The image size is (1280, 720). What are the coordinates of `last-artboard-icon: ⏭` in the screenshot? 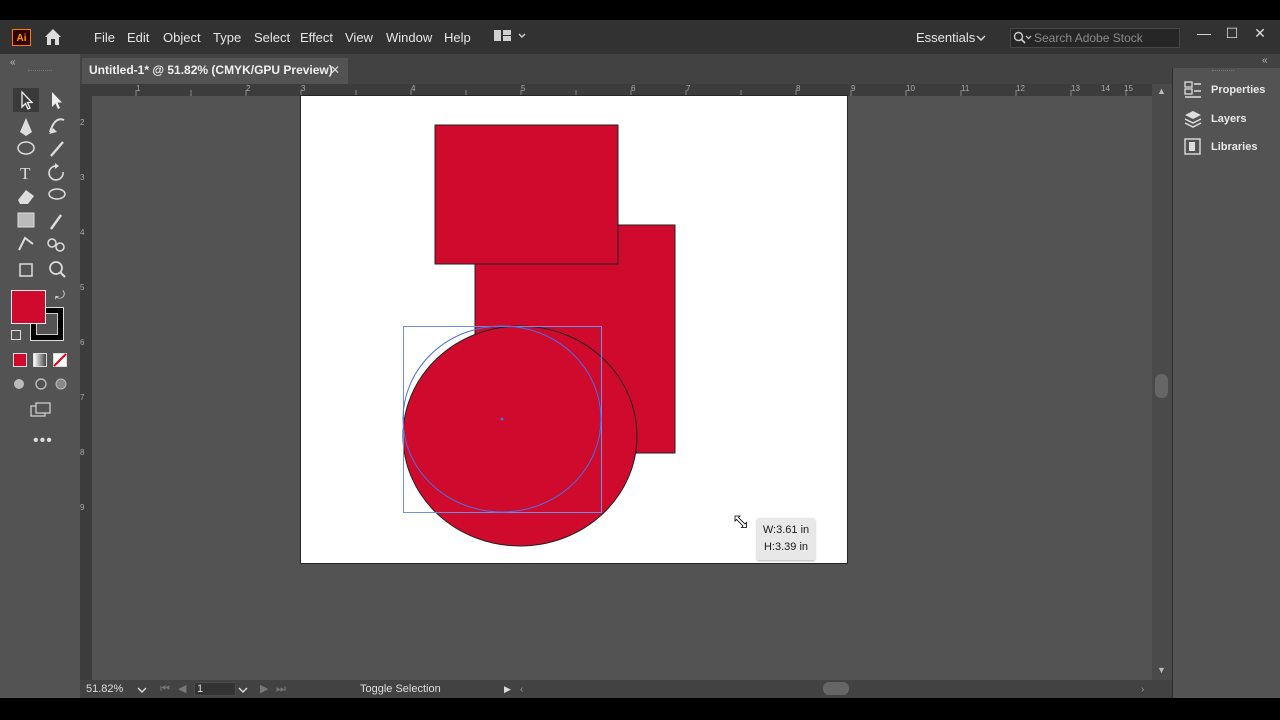 It's located at (281, 689).